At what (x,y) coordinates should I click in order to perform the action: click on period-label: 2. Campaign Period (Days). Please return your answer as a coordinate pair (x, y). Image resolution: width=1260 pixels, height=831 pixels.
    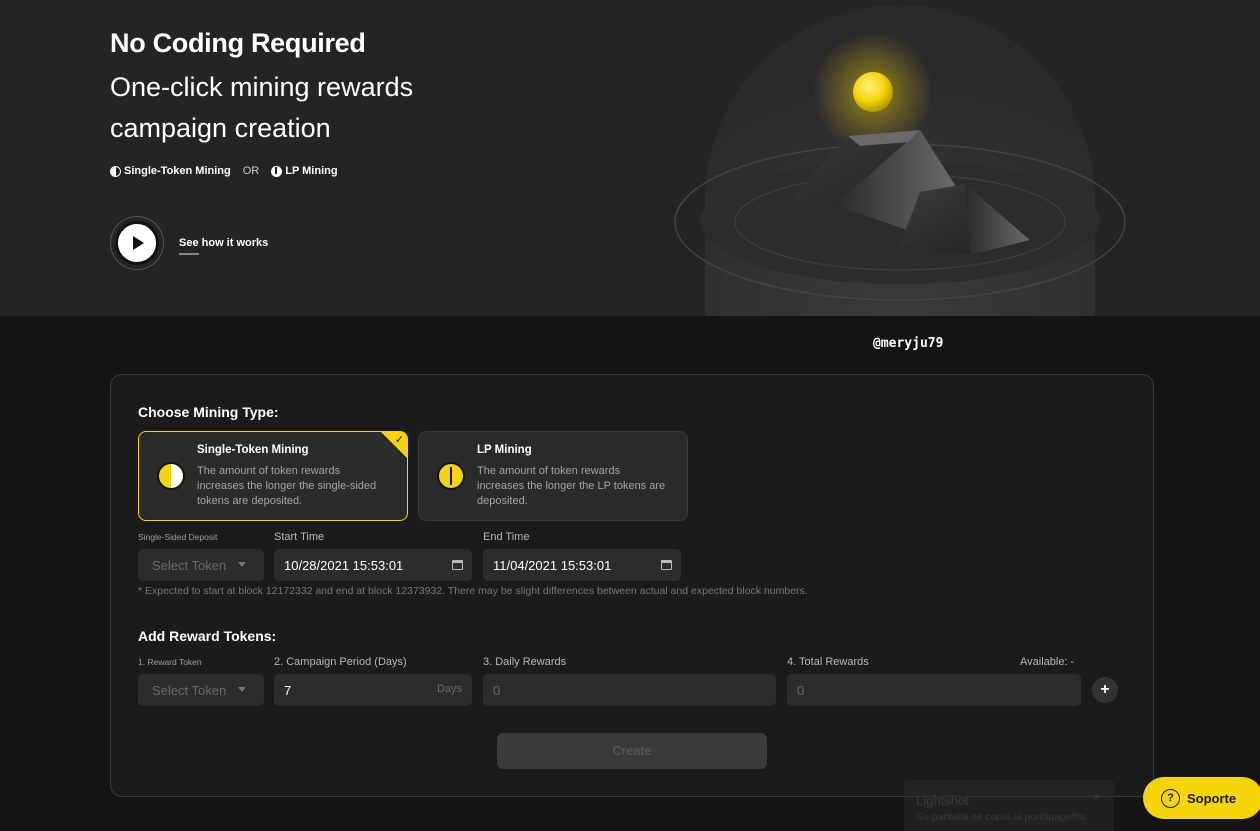
    Looking at the image, I should click on (340, 662).